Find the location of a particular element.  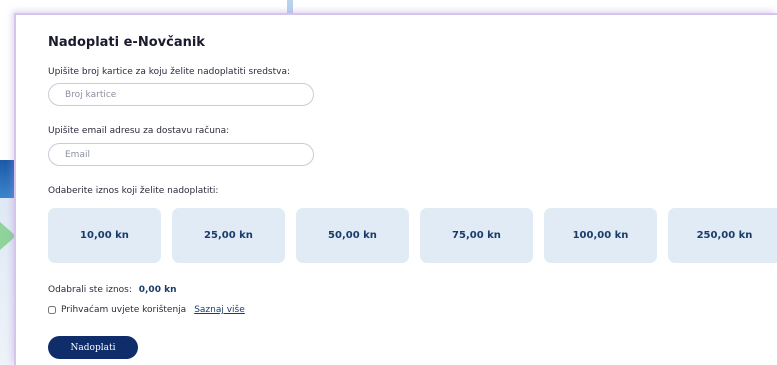

page-title: Nadoplati e-Novčanik is located at coordinates (126, 42).